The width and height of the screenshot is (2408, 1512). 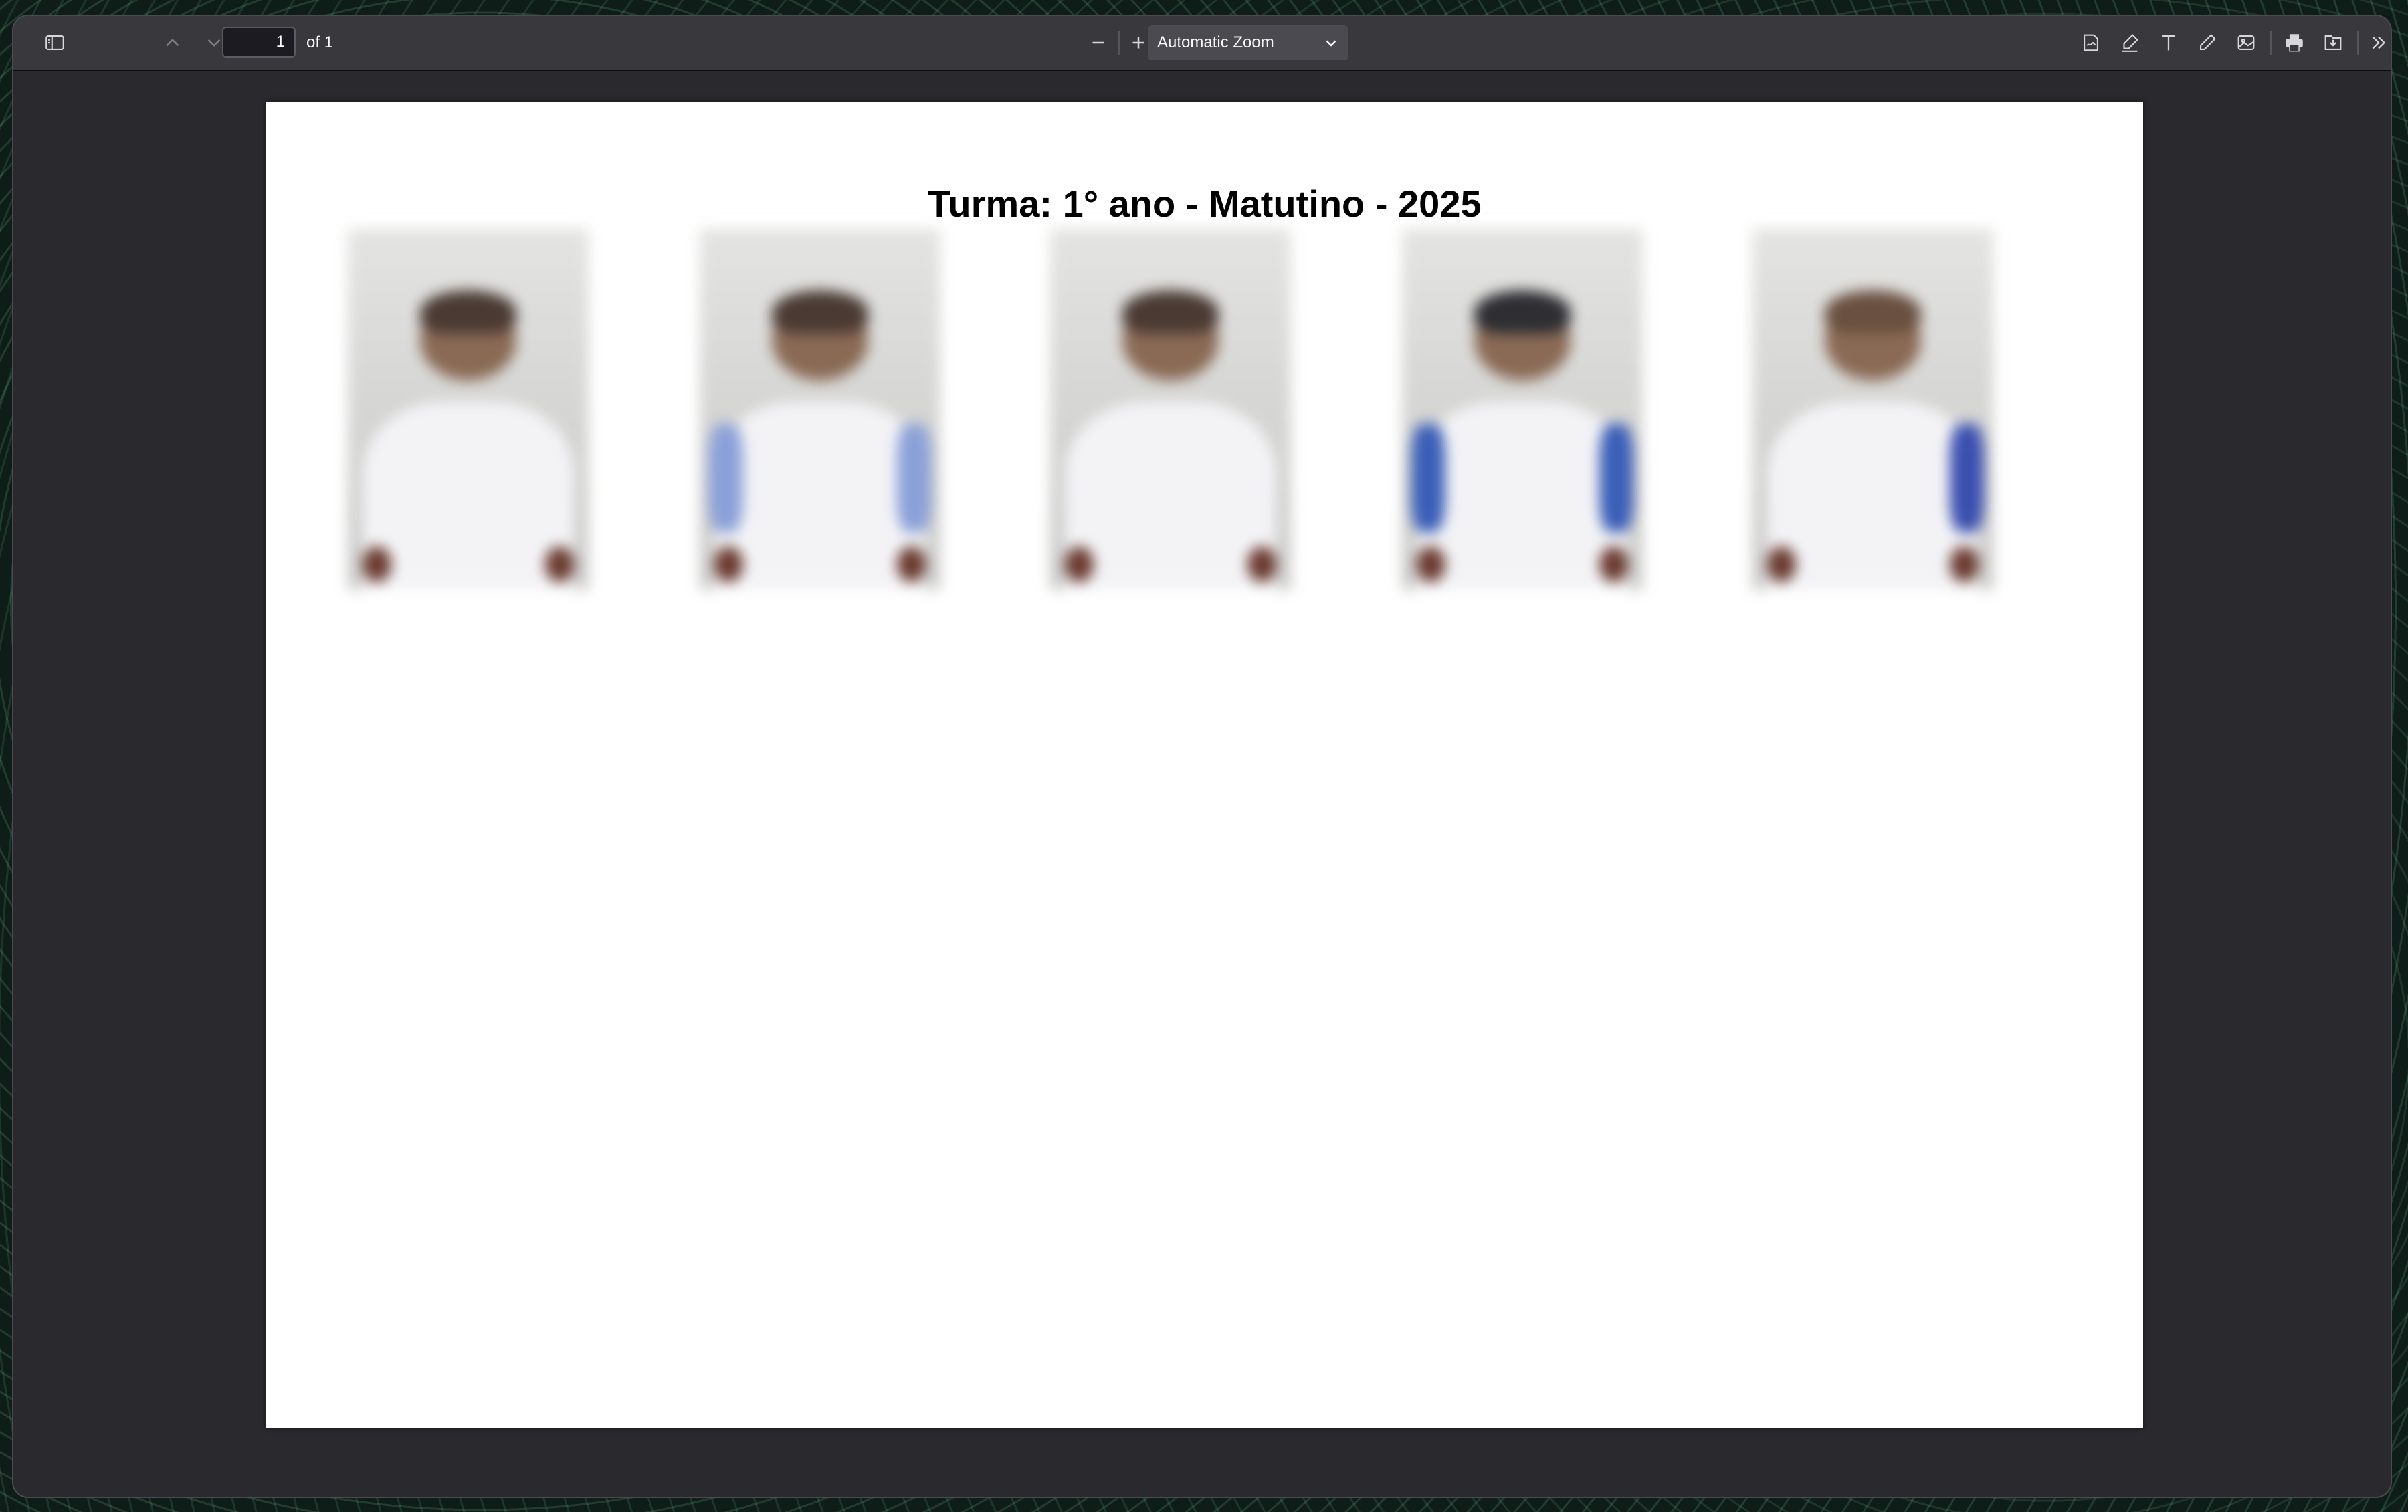 I want to click on text-icon, so click(x=2168, y=42).